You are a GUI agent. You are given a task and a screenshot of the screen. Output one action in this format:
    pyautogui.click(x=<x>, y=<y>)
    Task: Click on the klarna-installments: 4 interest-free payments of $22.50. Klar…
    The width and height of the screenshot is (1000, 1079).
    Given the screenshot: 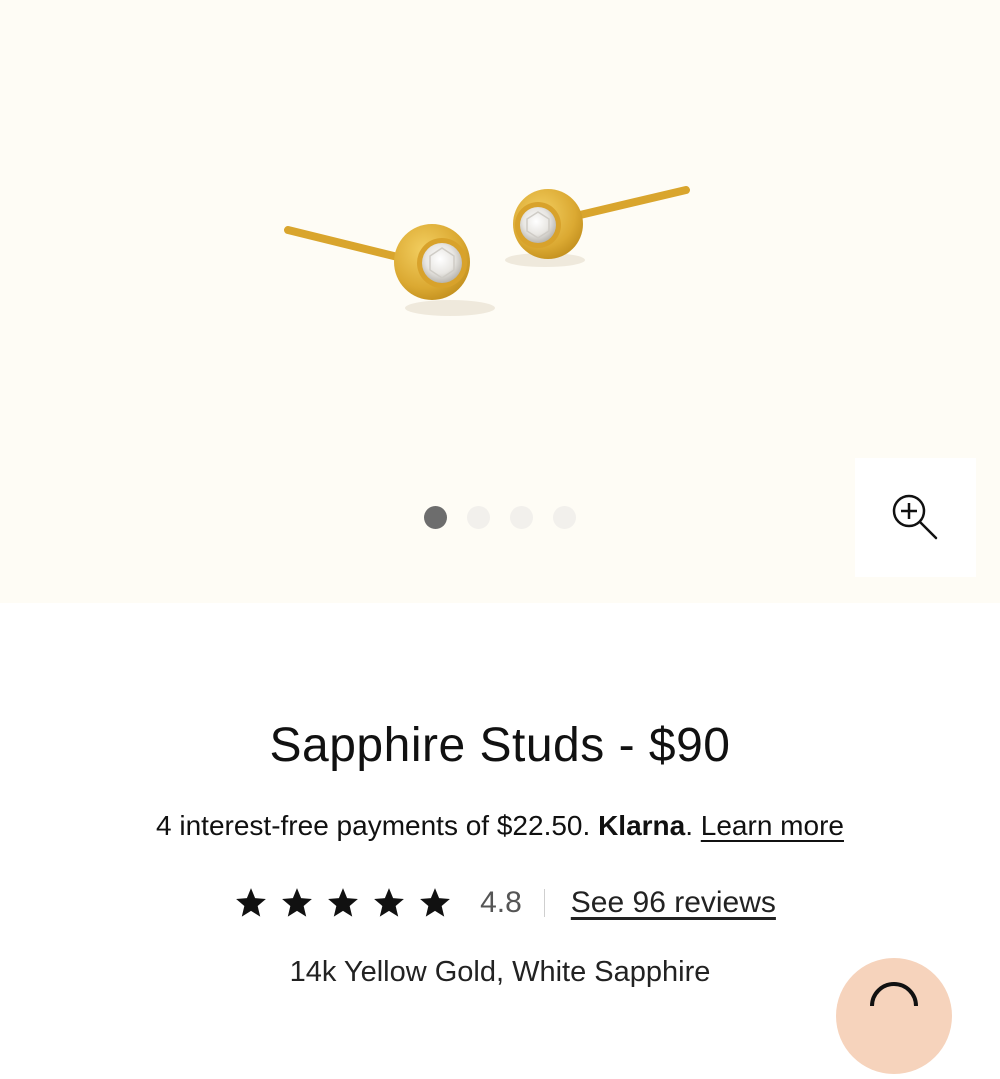 What is the action you would take?
    pyautogui.click(x=500, y=826)
    